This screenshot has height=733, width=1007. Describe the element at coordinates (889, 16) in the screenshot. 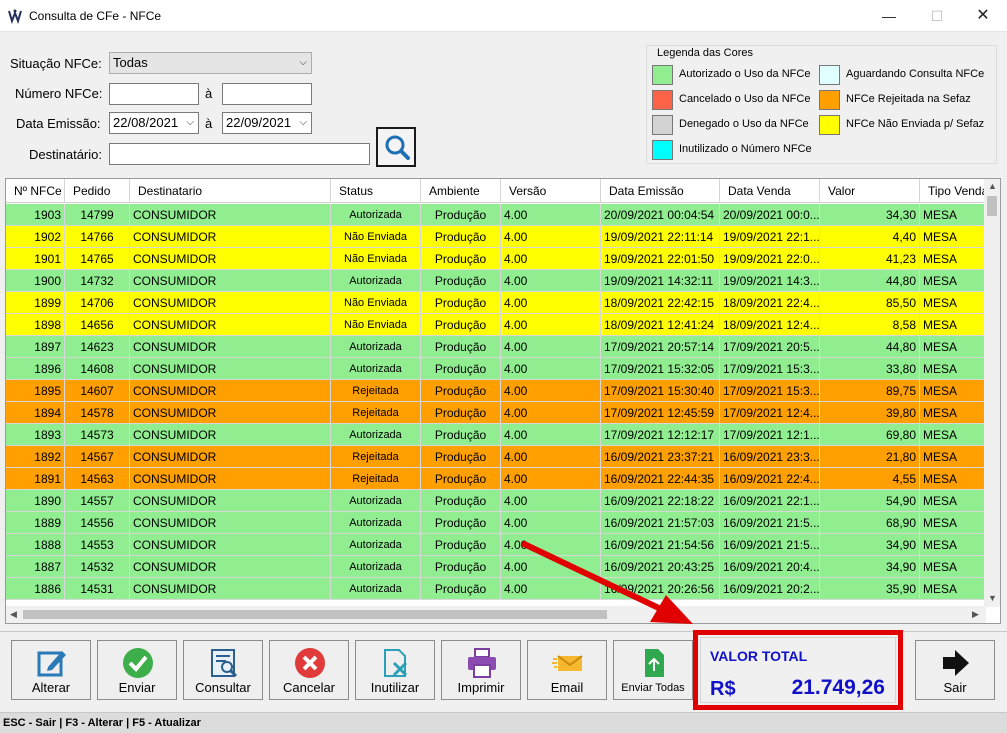

I see `minimize-button: —` at that location.